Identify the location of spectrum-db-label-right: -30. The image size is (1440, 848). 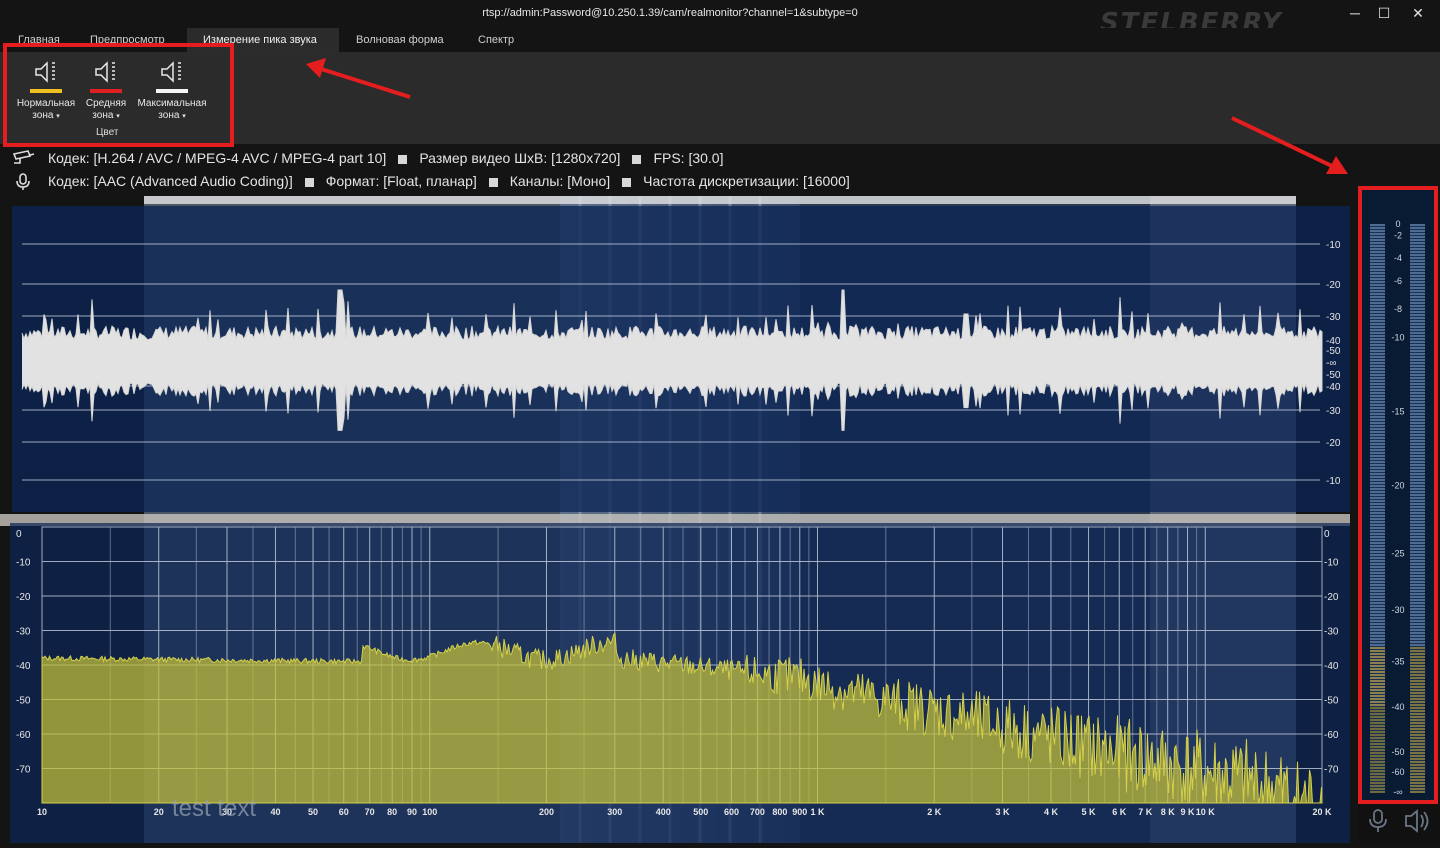
(1331, 632).